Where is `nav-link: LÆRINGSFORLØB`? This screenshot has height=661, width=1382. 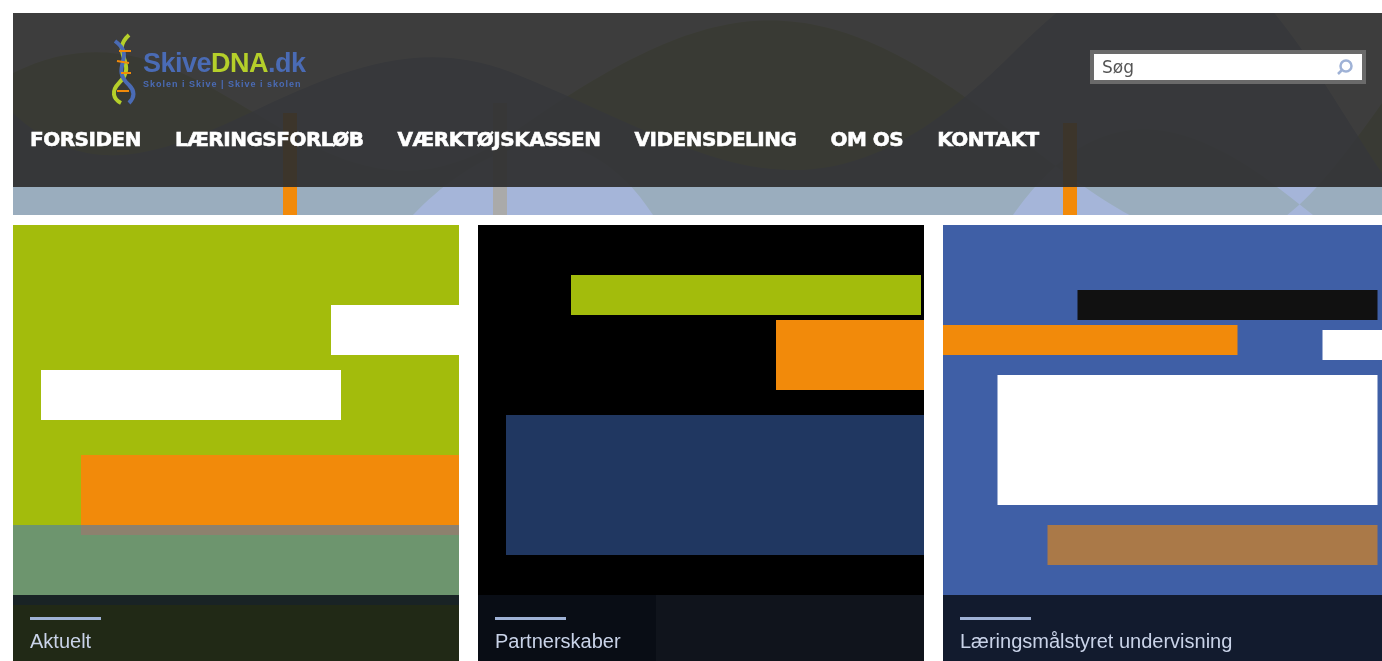
nav-link: LÆRINGSFORLØB is located at coordinates (269, 139).